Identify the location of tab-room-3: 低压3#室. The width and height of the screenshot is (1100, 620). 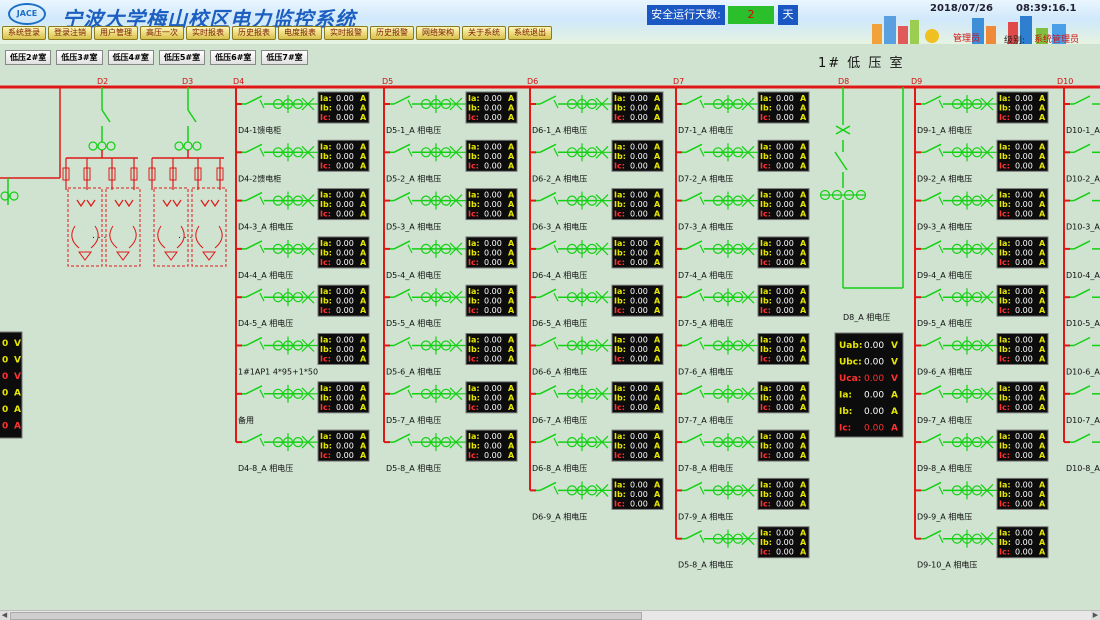
(79, 57).